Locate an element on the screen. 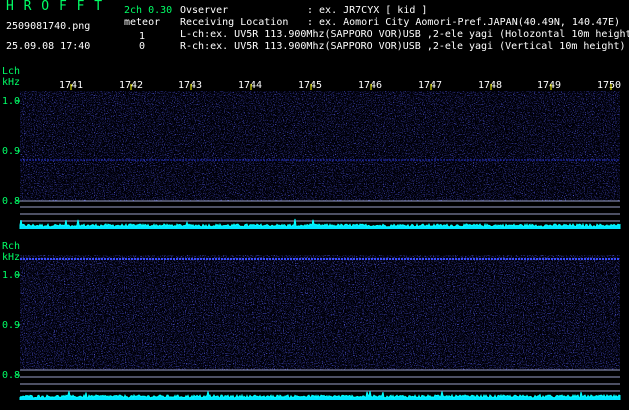 This screenshot has height=410, width=629. rch-level-trace is located at coordinates (320, 395).